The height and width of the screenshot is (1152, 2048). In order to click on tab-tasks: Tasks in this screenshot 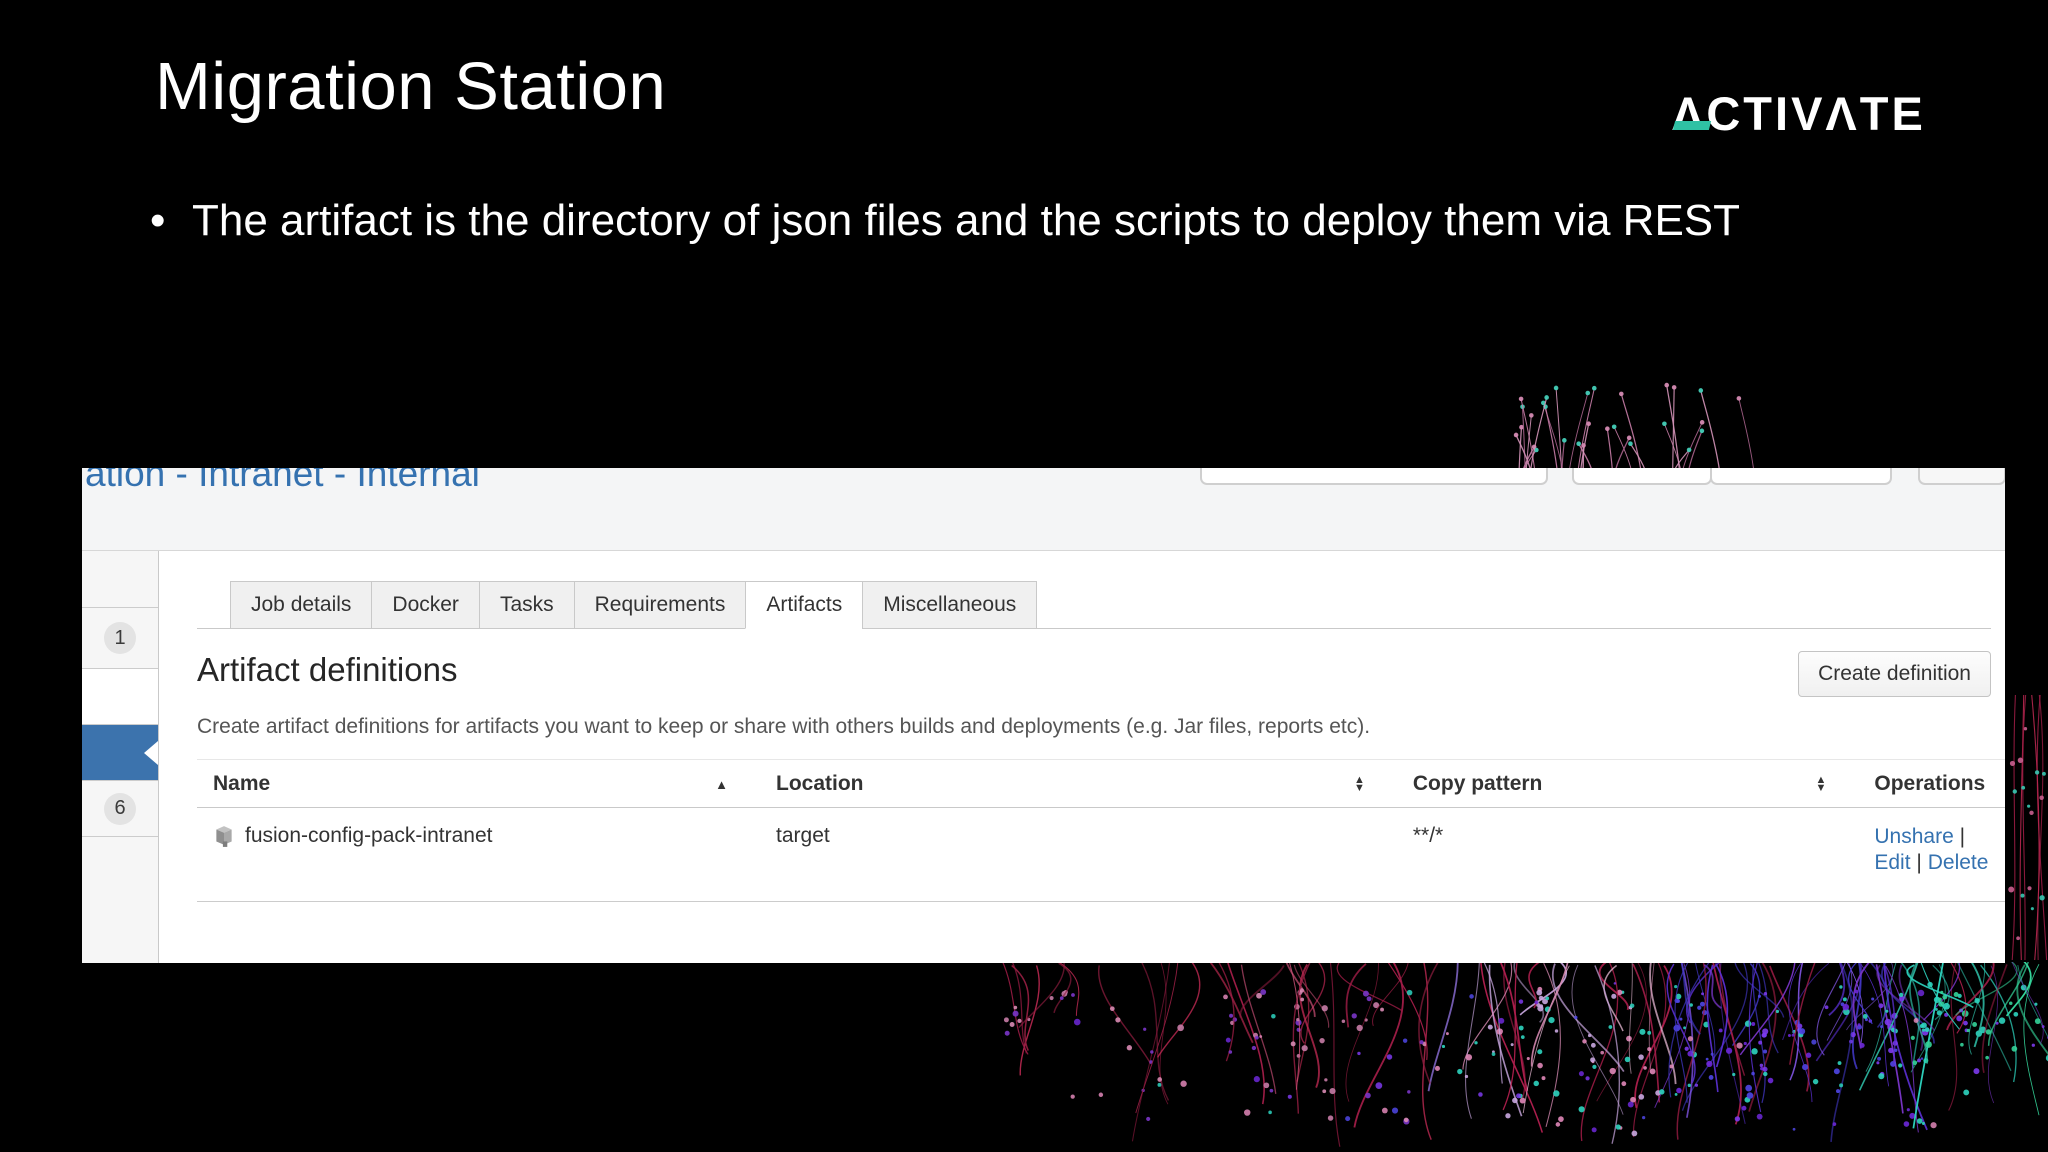, I will do `click(526, 605)`.